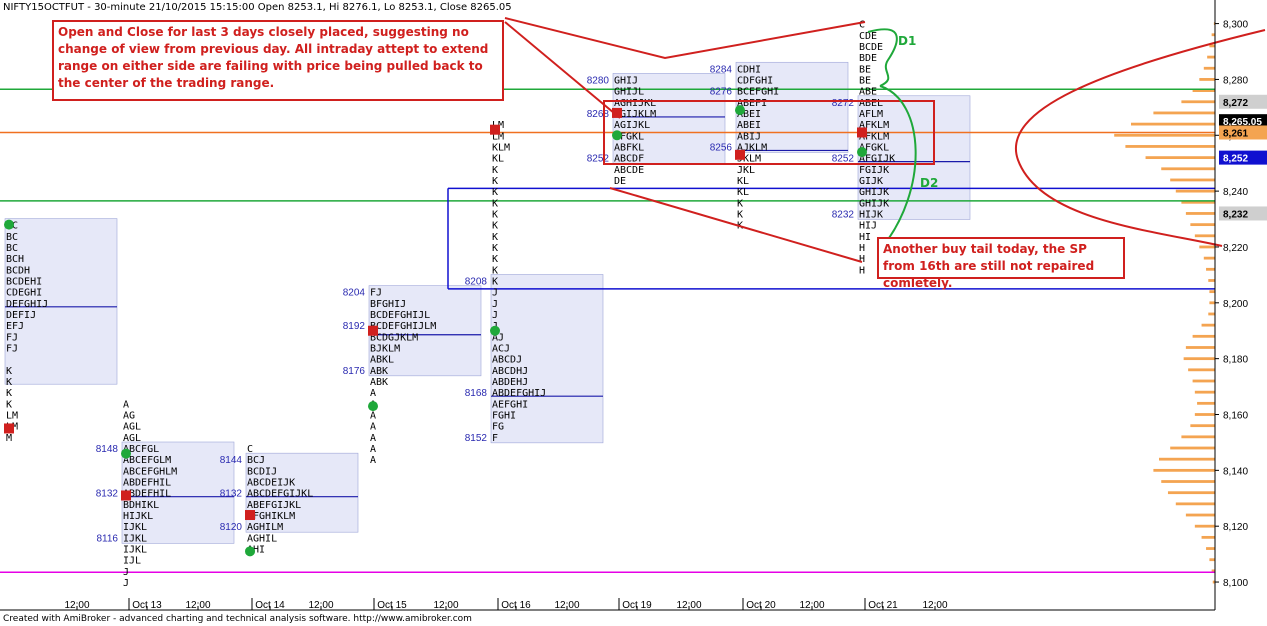 This screenshot has width=1267, height=626. Describe the element at coordinates (868, 92) in the screenshot. I see `tpo-row: ABE` at that location.